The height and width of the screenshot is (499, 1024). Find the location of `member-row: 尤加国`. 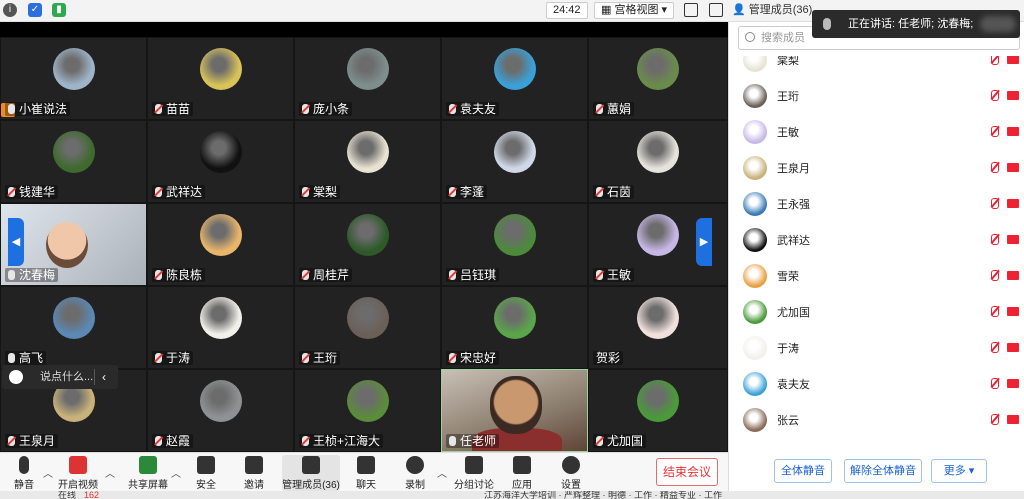

member-row: 尤加国 is located at coordinates (876, 312).